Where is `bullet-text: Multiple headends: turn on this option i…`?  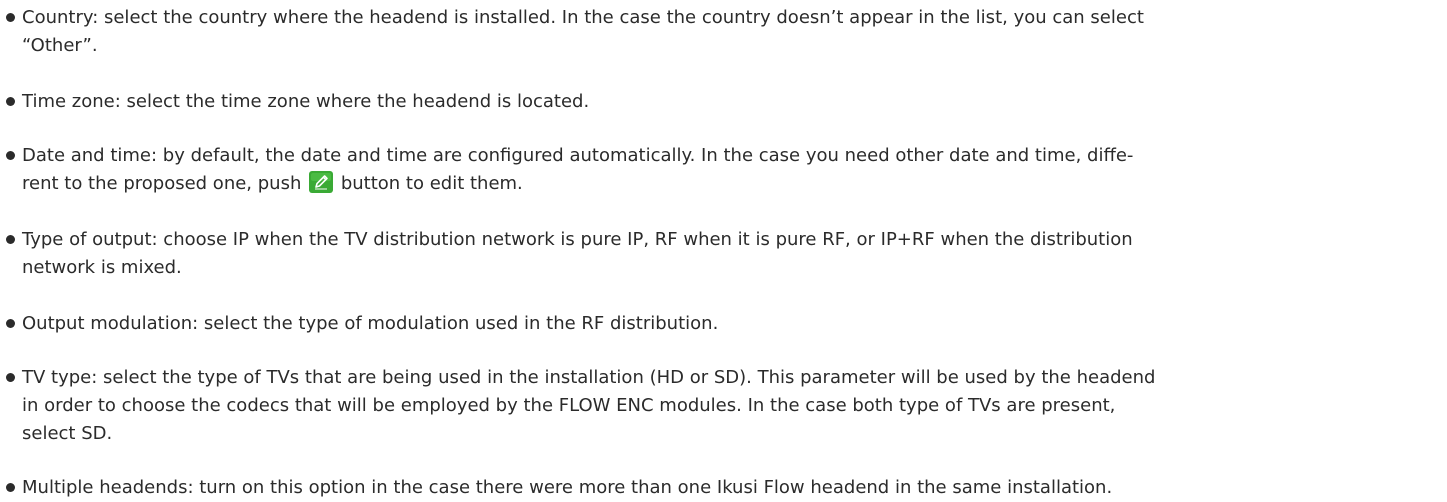
bullet-text: Multiple headends: turn on this option i… is located at coordinates (567, 487).